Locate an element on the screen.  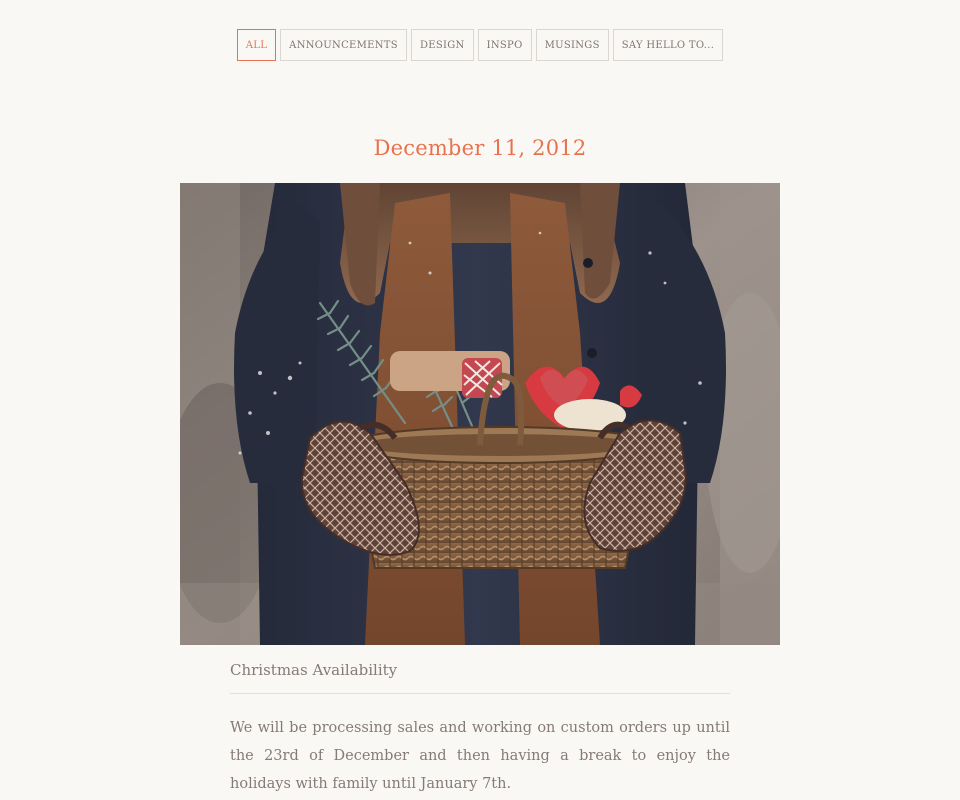
post-title: Christmas Availability is located at coordinates (480, 670).